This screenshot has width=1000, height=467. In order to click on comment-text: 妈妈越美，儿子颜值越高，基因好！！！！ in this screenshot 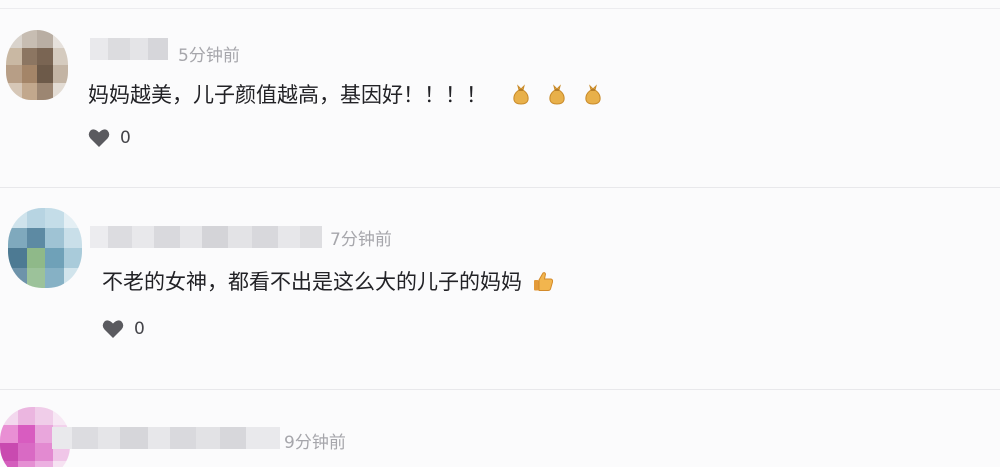, I will do `click(345, 94)`.